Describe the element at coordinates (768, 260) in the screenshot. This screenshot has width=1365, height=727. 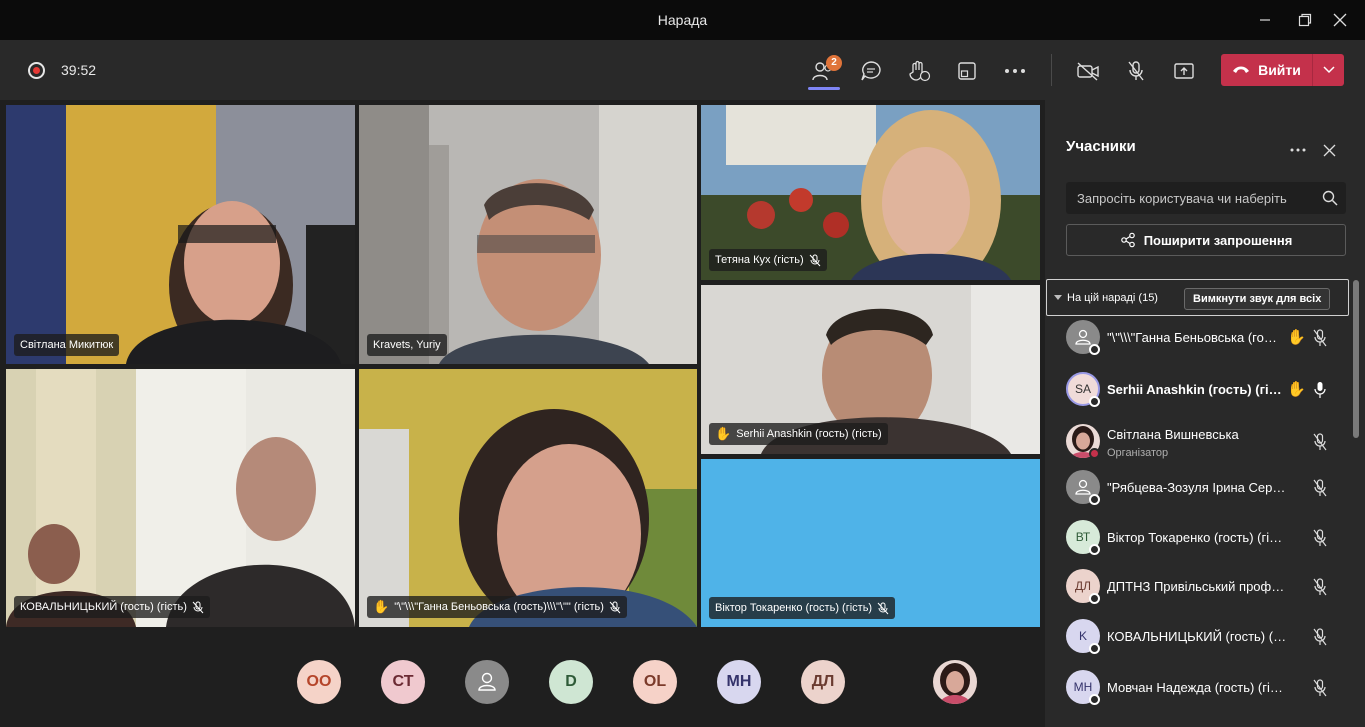
I see `participant-name-tag: Тетяна Кух (гість)` at that location.